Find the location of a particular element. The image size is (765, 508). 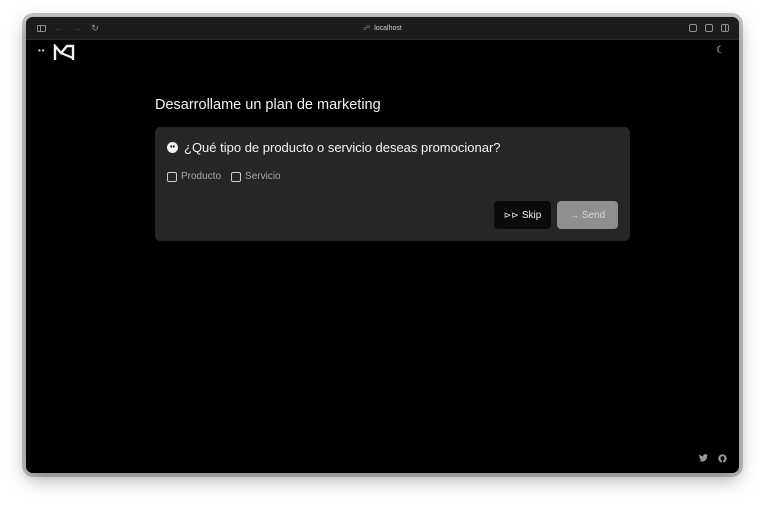

checkbox-producto is located at coordinates (172, 176).